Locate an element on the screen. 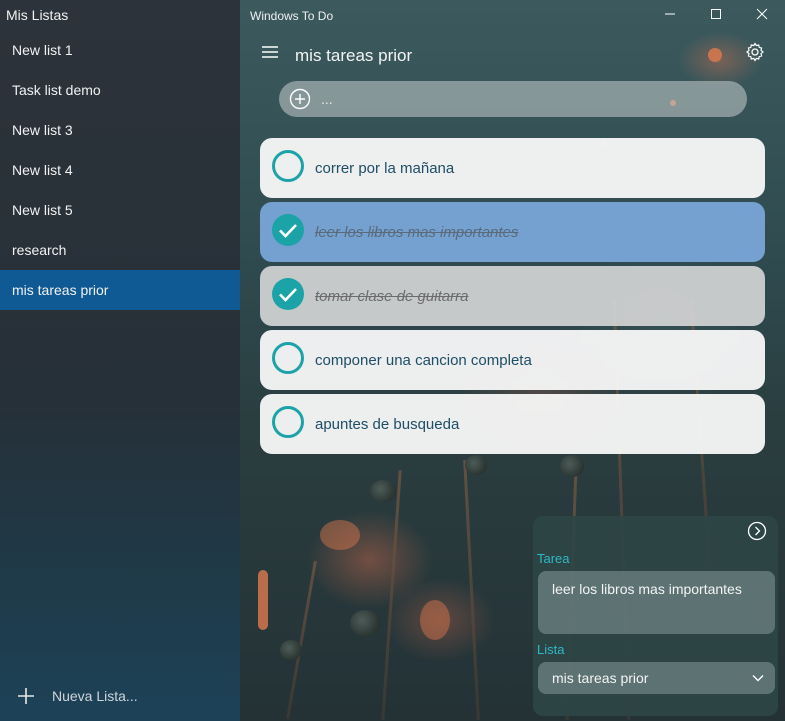 The image size is (785, 721). close-icon is located at coordinates (762, 16).